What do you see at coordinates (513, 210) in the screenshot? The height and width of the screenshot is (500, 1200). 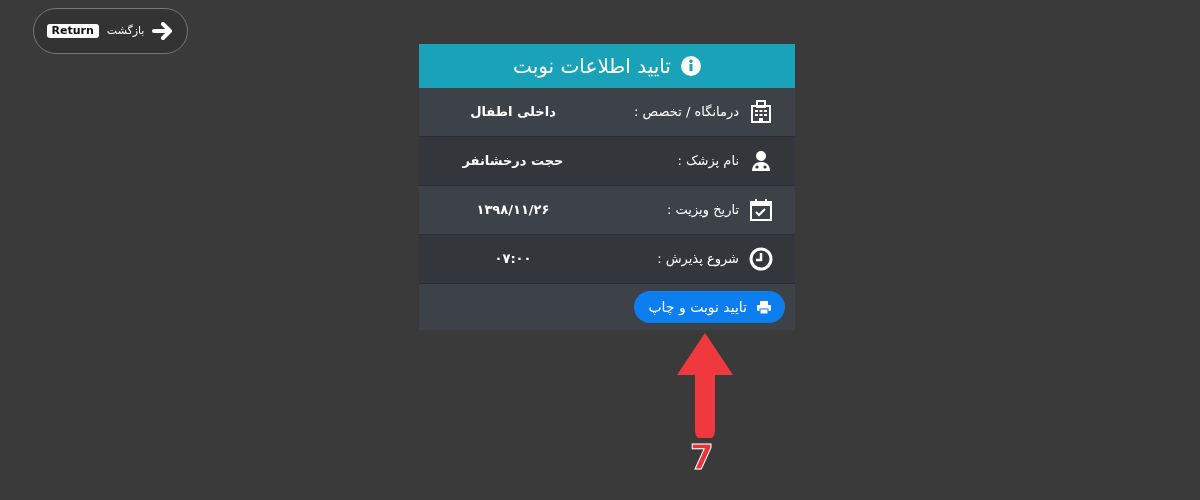 I see `field-value: ۱۳۹۸/۱۱/۲۶` at bounding box center [513, 210].